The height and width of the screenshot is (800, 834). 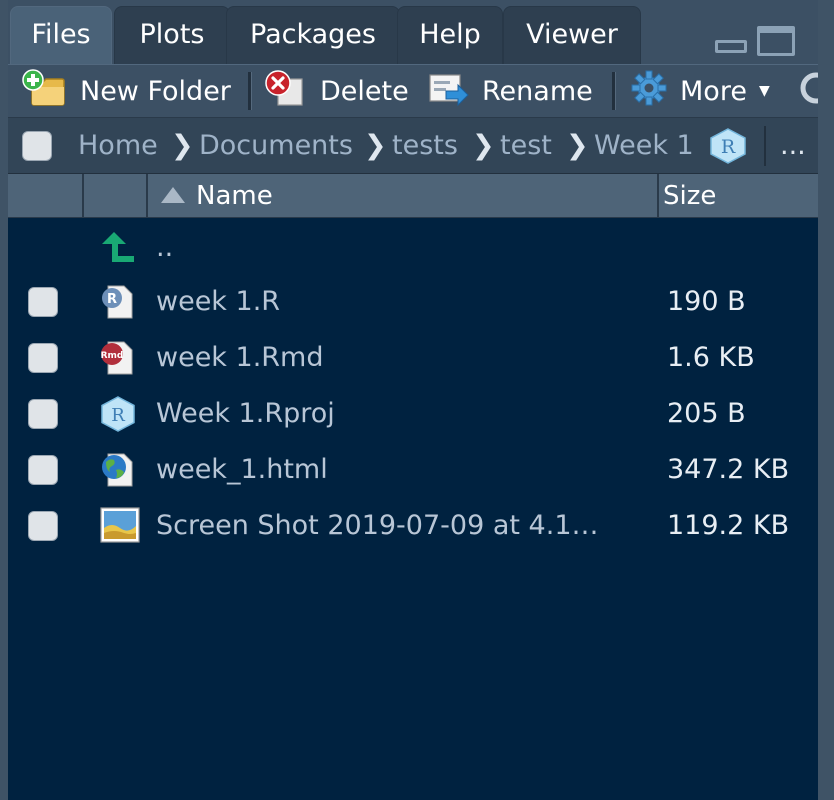 What do you see at coordinates (173, 195) in the screenshot?
I see `sort-ascending-icon` at bounding box center [173, 195].